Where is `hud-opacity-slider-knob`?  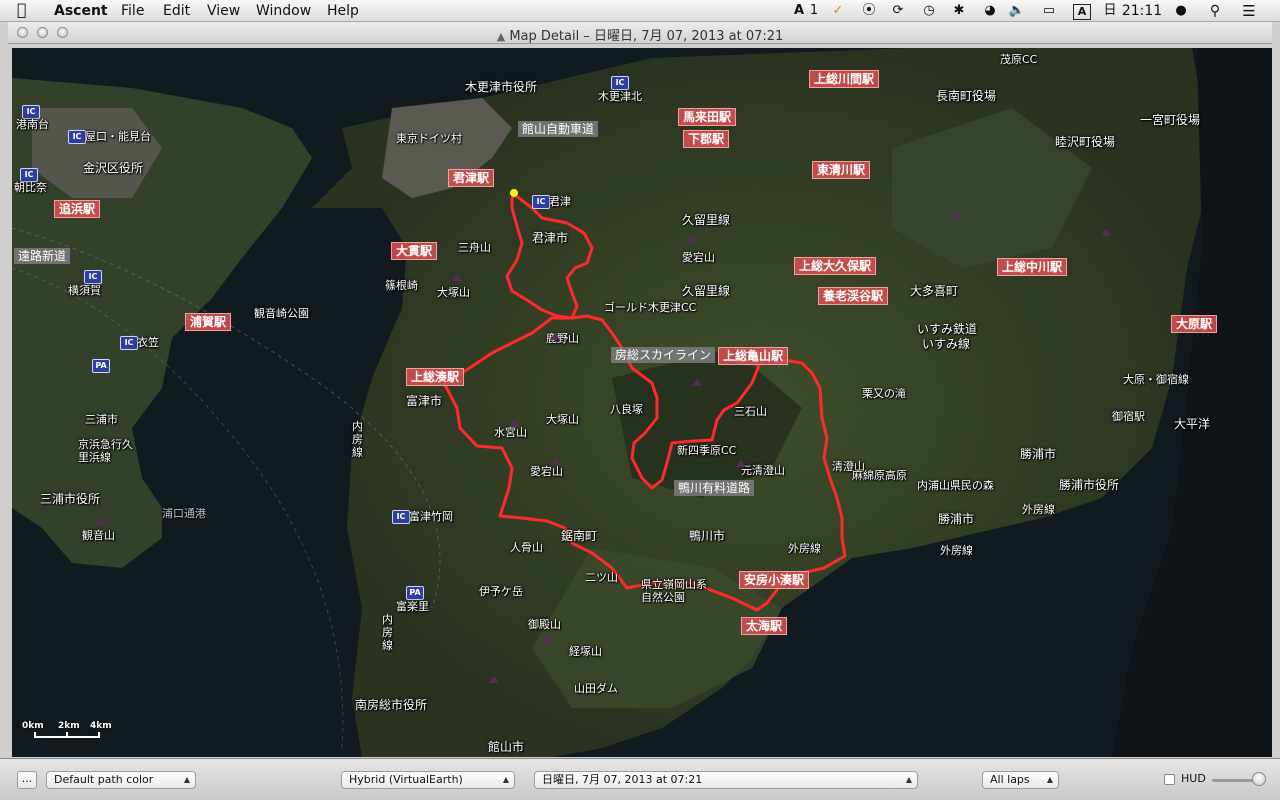
hud-opacity-slider-knob is located at coordinates (1259, 779).